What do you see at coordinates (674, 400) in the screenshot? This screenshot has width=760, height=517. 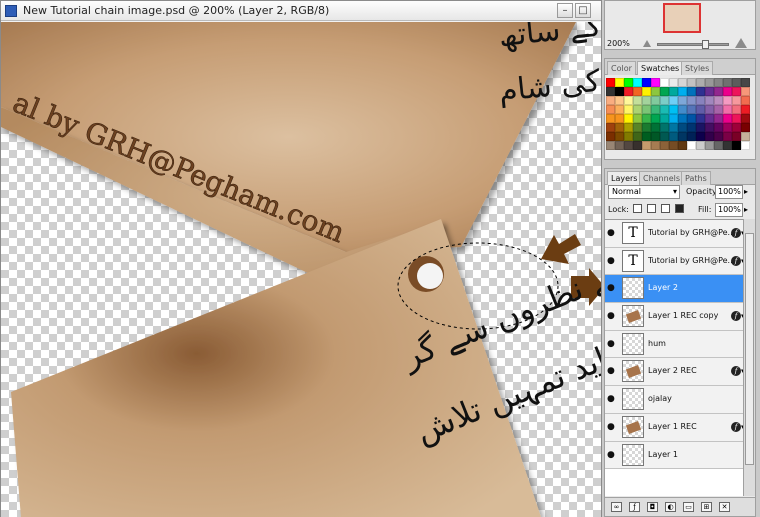 I see `layer-row: ● ojalay` at bounding box center [674, 400].